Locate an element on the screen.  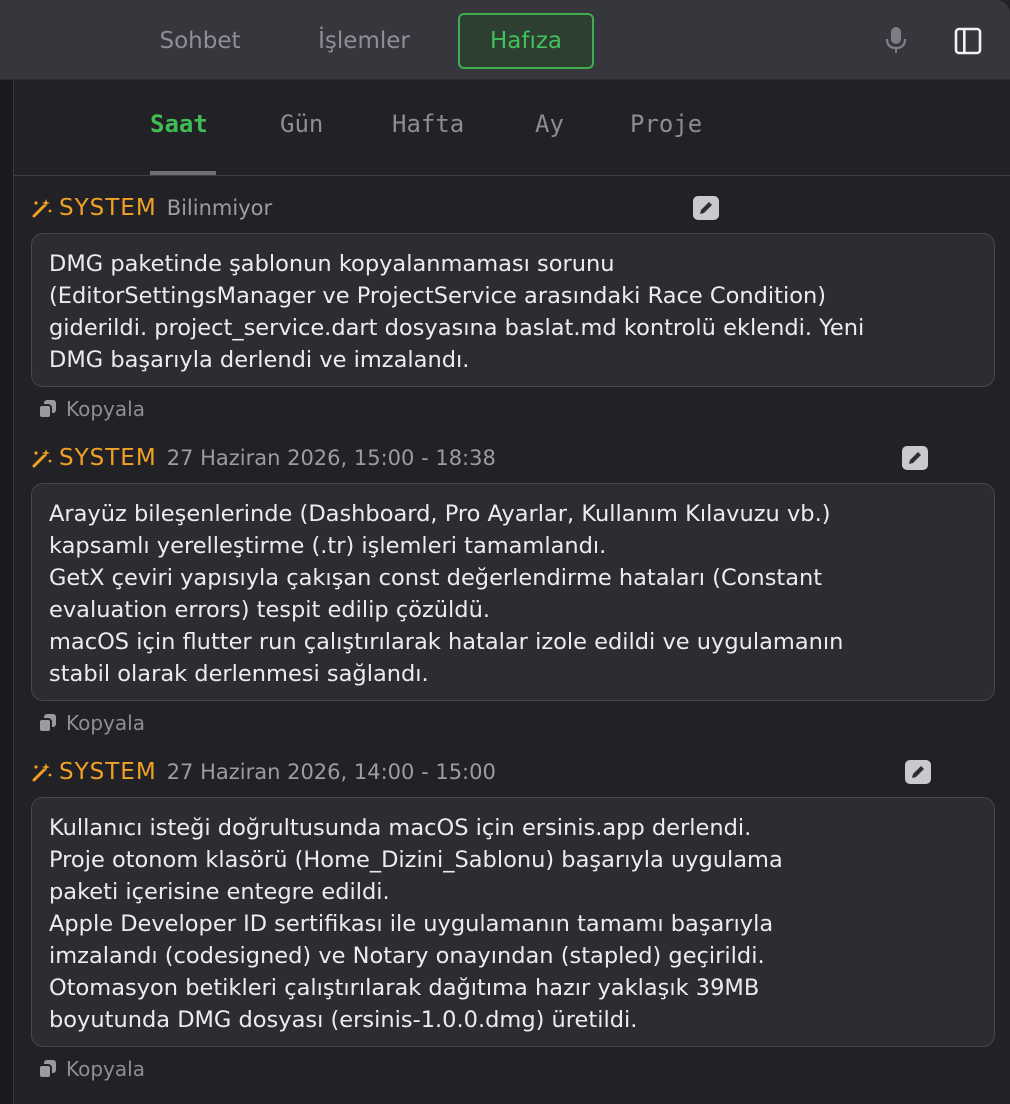
entry-text-line: DMG başarıyla derlendi ve imzalandı. is located at coordinates (259, 360).